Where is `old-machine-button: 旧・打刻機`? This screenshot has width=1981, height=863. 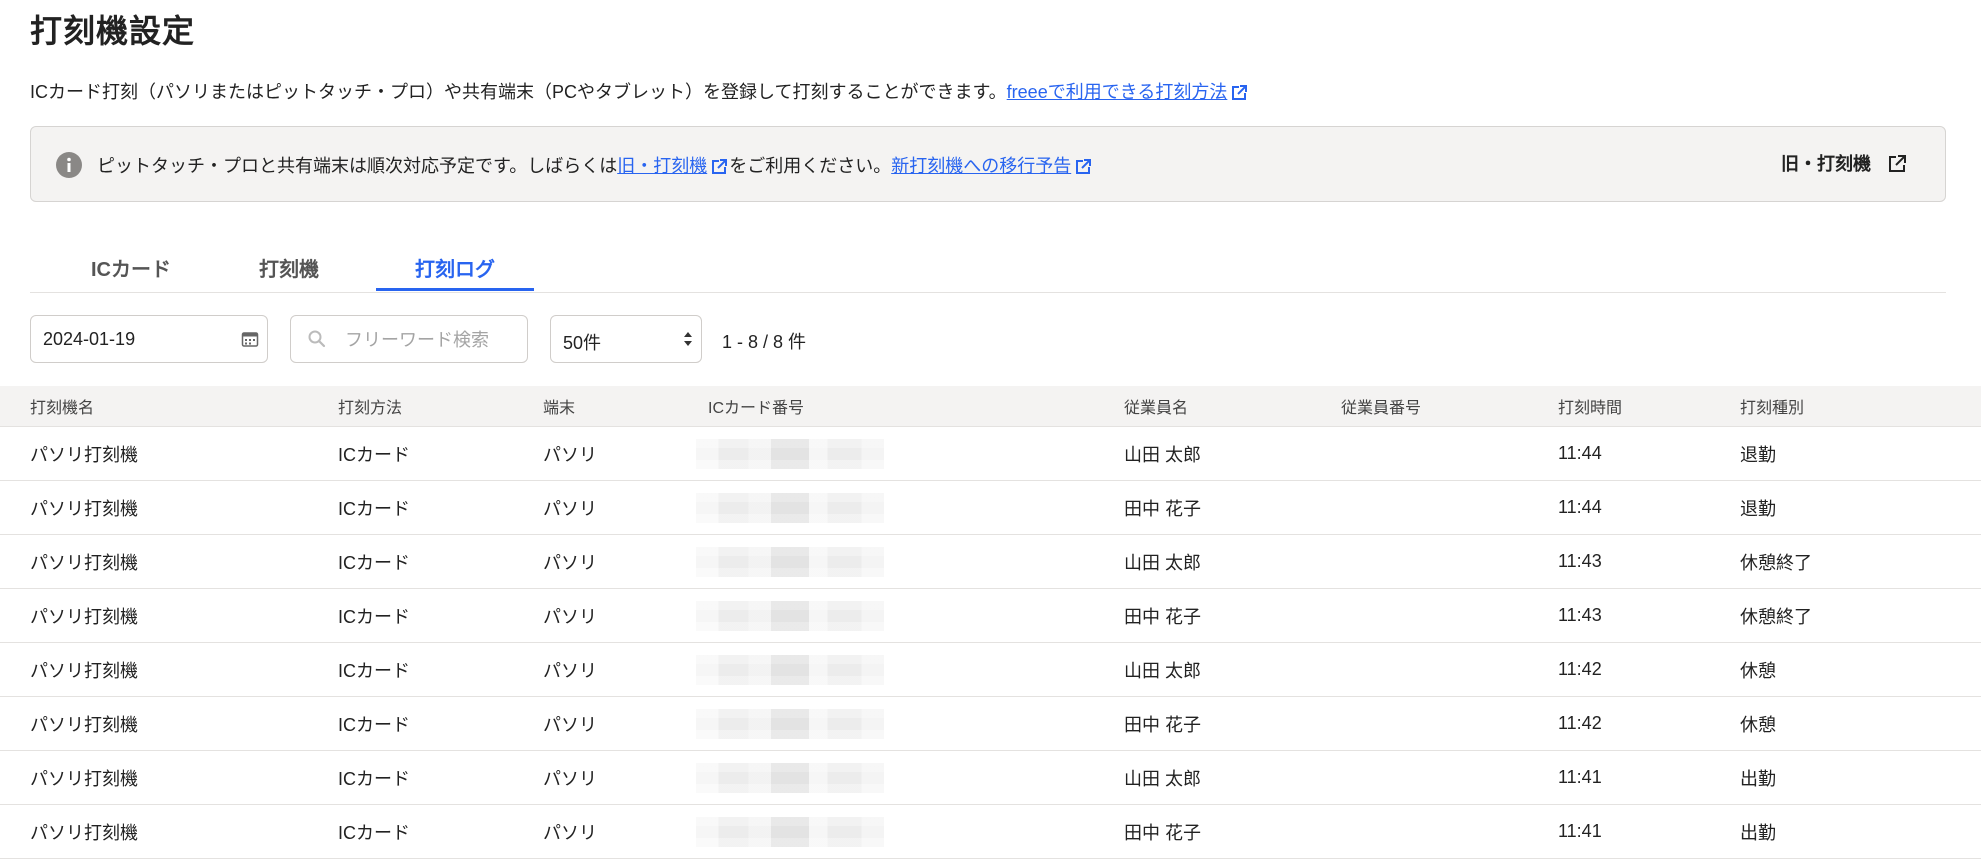
old-machine-button: 旧・打刻機 is located at coordinates (1845, 163).